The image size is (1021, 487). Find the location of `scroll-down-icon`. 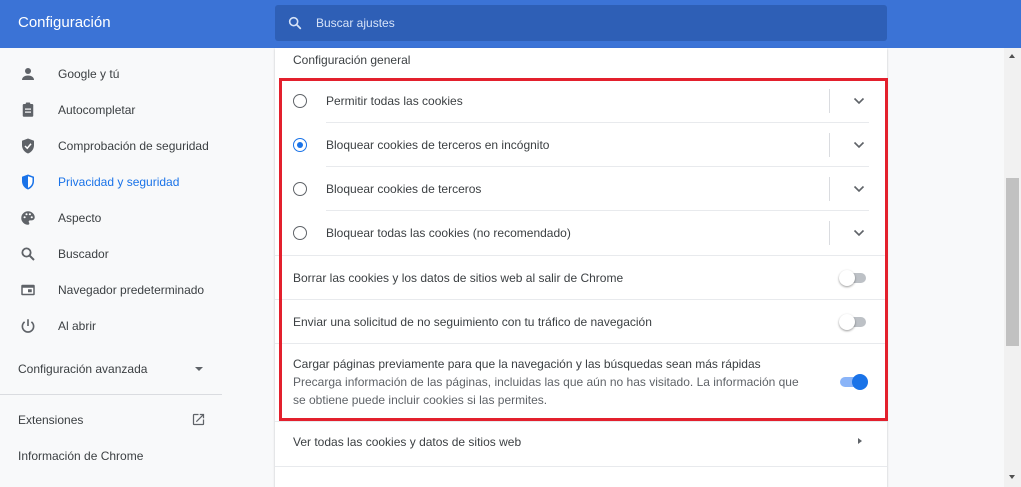

scroll-down-icon is located at coordinates (1012, 477).